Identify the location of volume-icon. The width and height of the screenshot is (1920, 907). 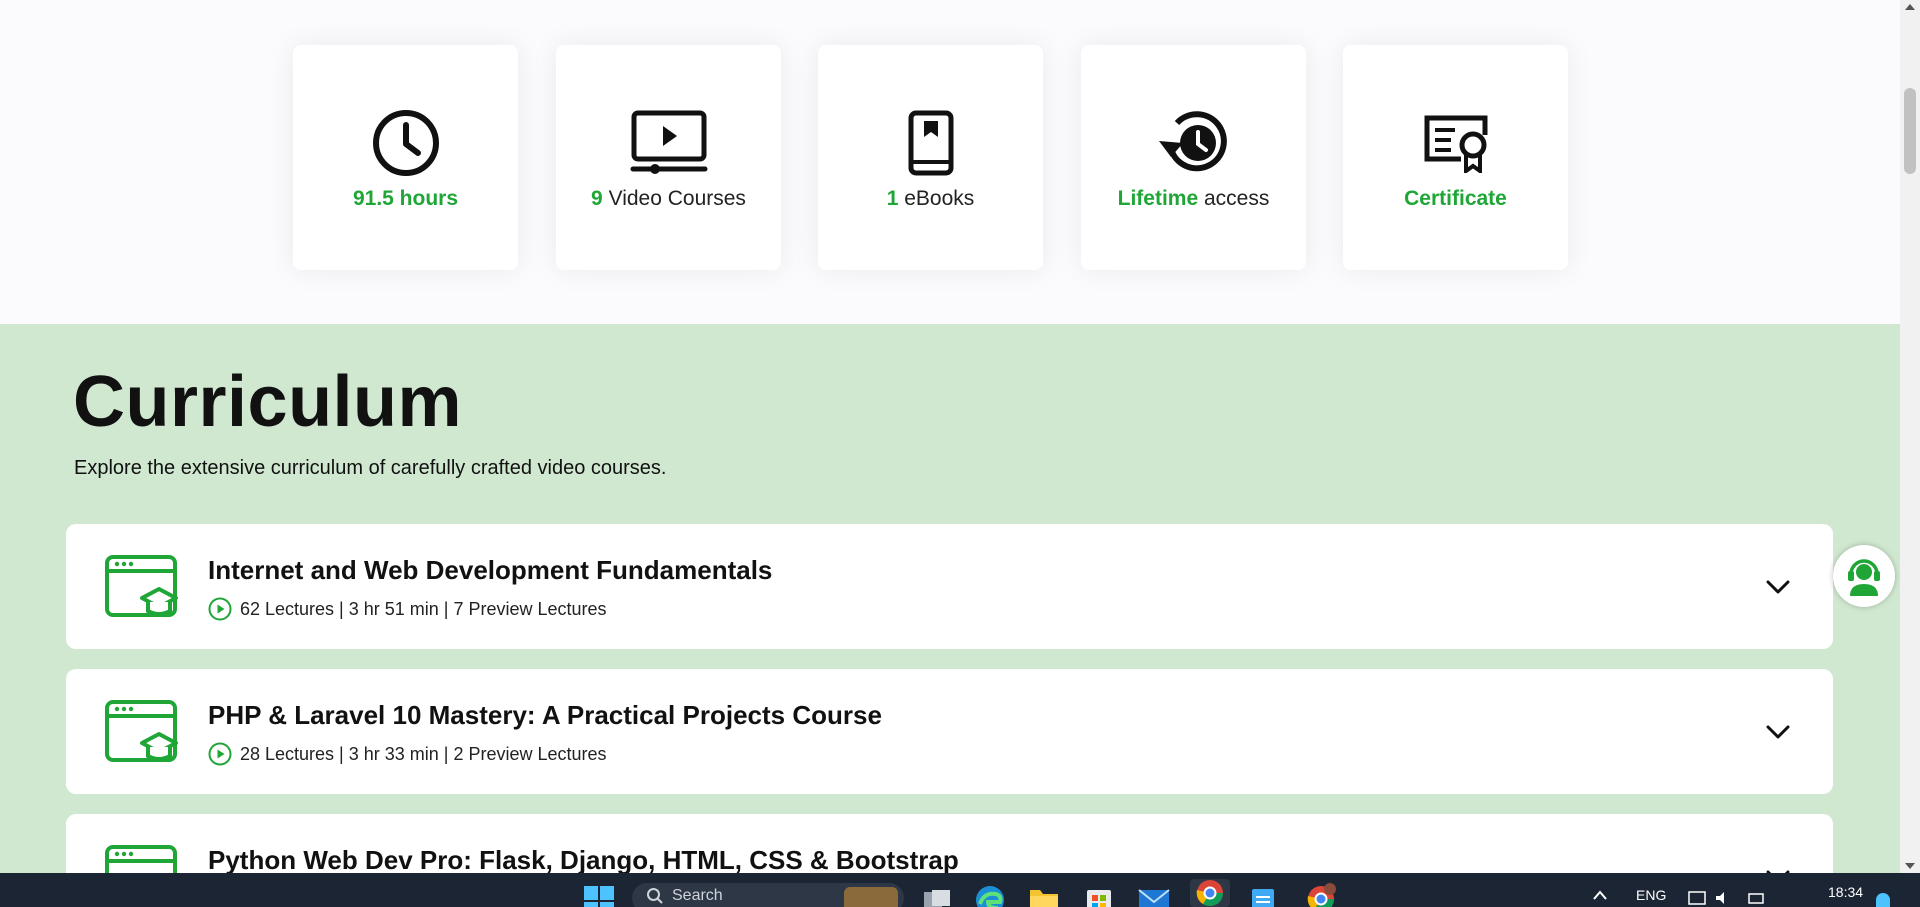
(1723, 898).